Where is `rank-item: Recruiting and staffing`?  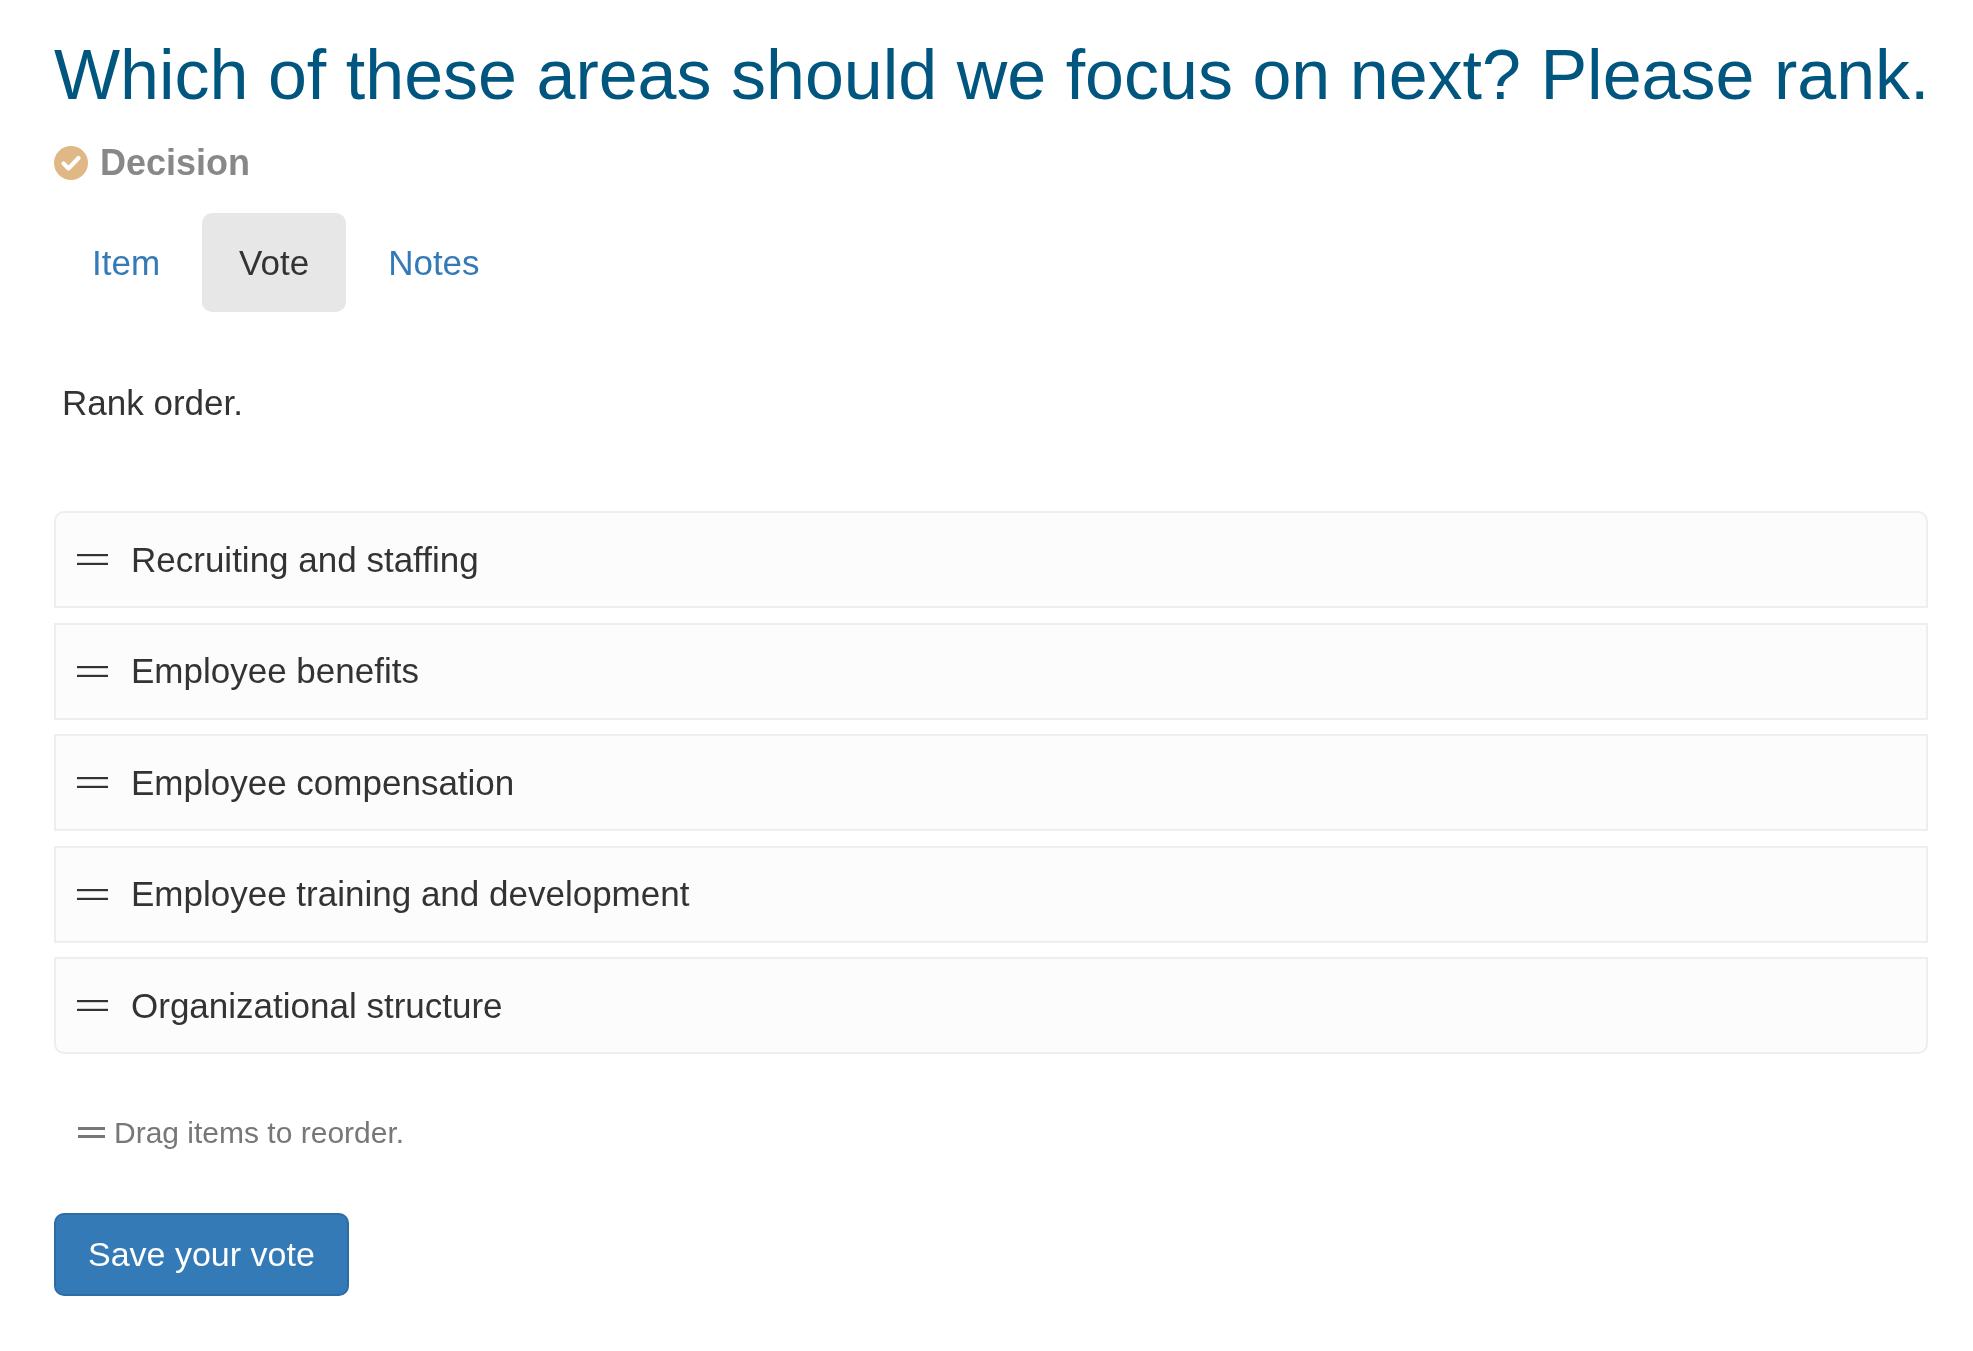 rank-item: Recruiting and staffing is located at coordinates (991, 559).